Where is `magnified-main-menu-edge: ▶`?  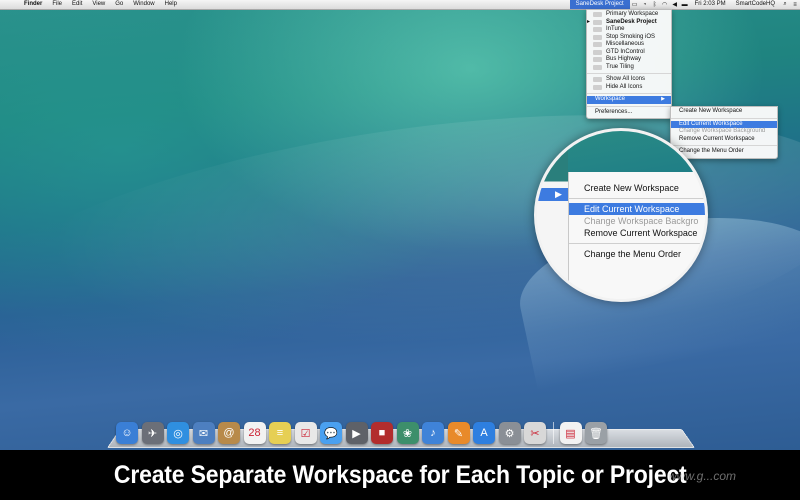 magnified-main-menu-edge: ▶ is located at coordinates (552, 215).